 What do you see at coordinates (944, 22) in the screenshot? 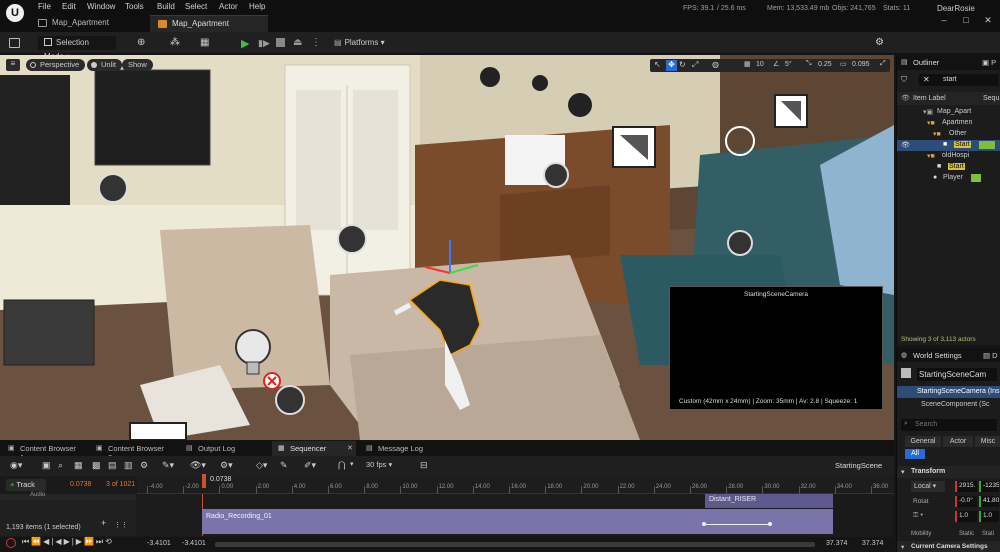
I see `minimize-icon: –` at bounding box center [944, 22].